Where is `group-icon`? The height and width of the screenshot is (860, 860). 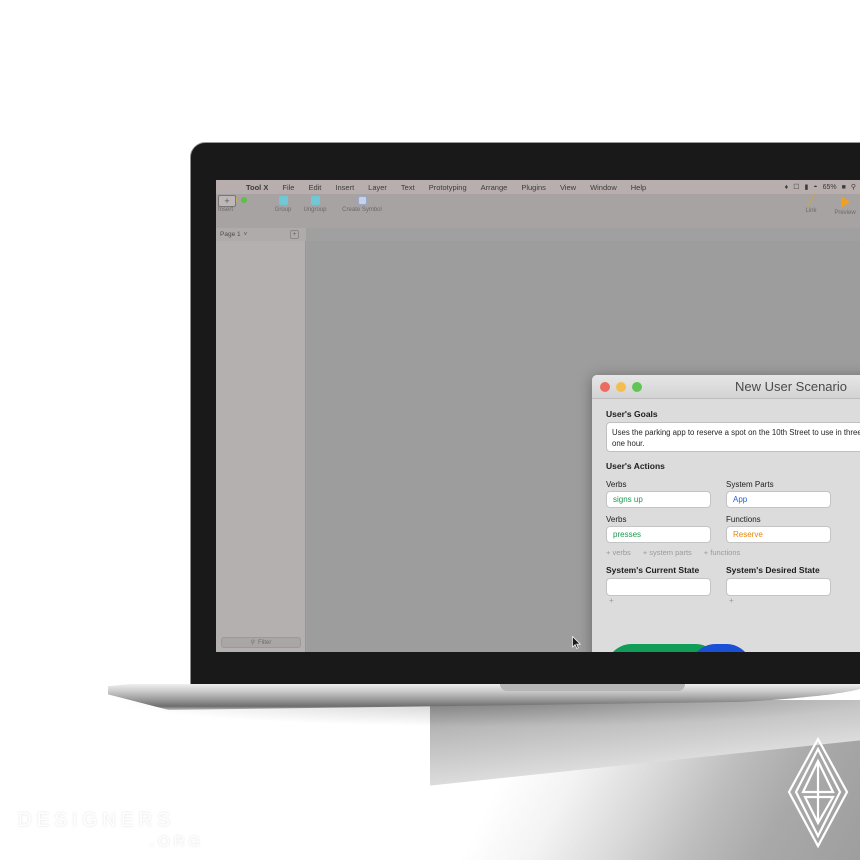 group-icon is located at coordinates (283, 200).